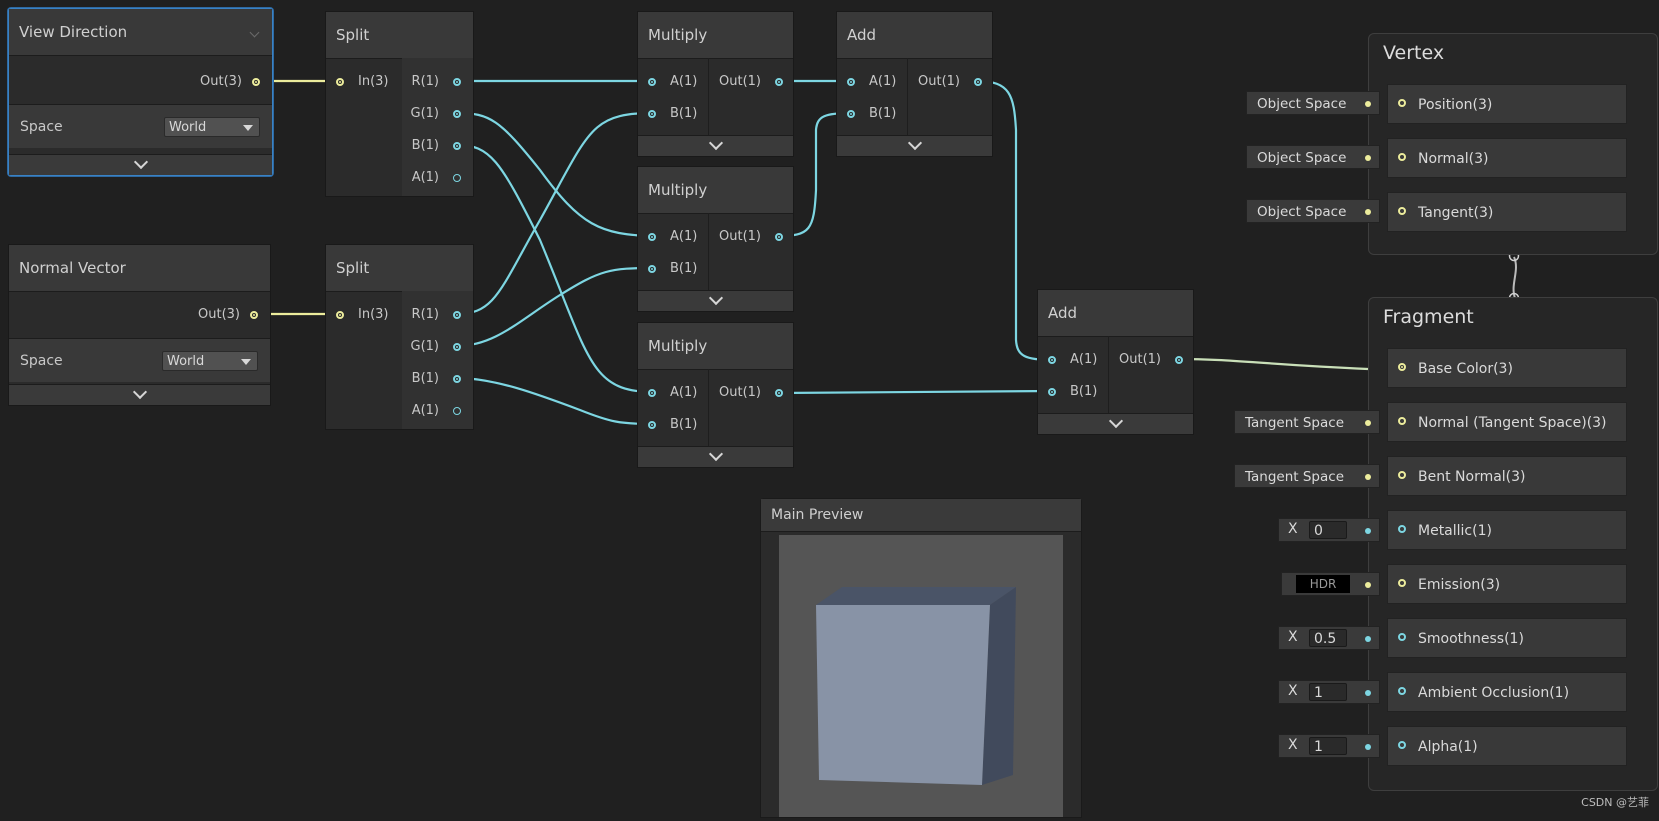  I want to click on vertex-position-slot: Position(3), so click(1507, 104).